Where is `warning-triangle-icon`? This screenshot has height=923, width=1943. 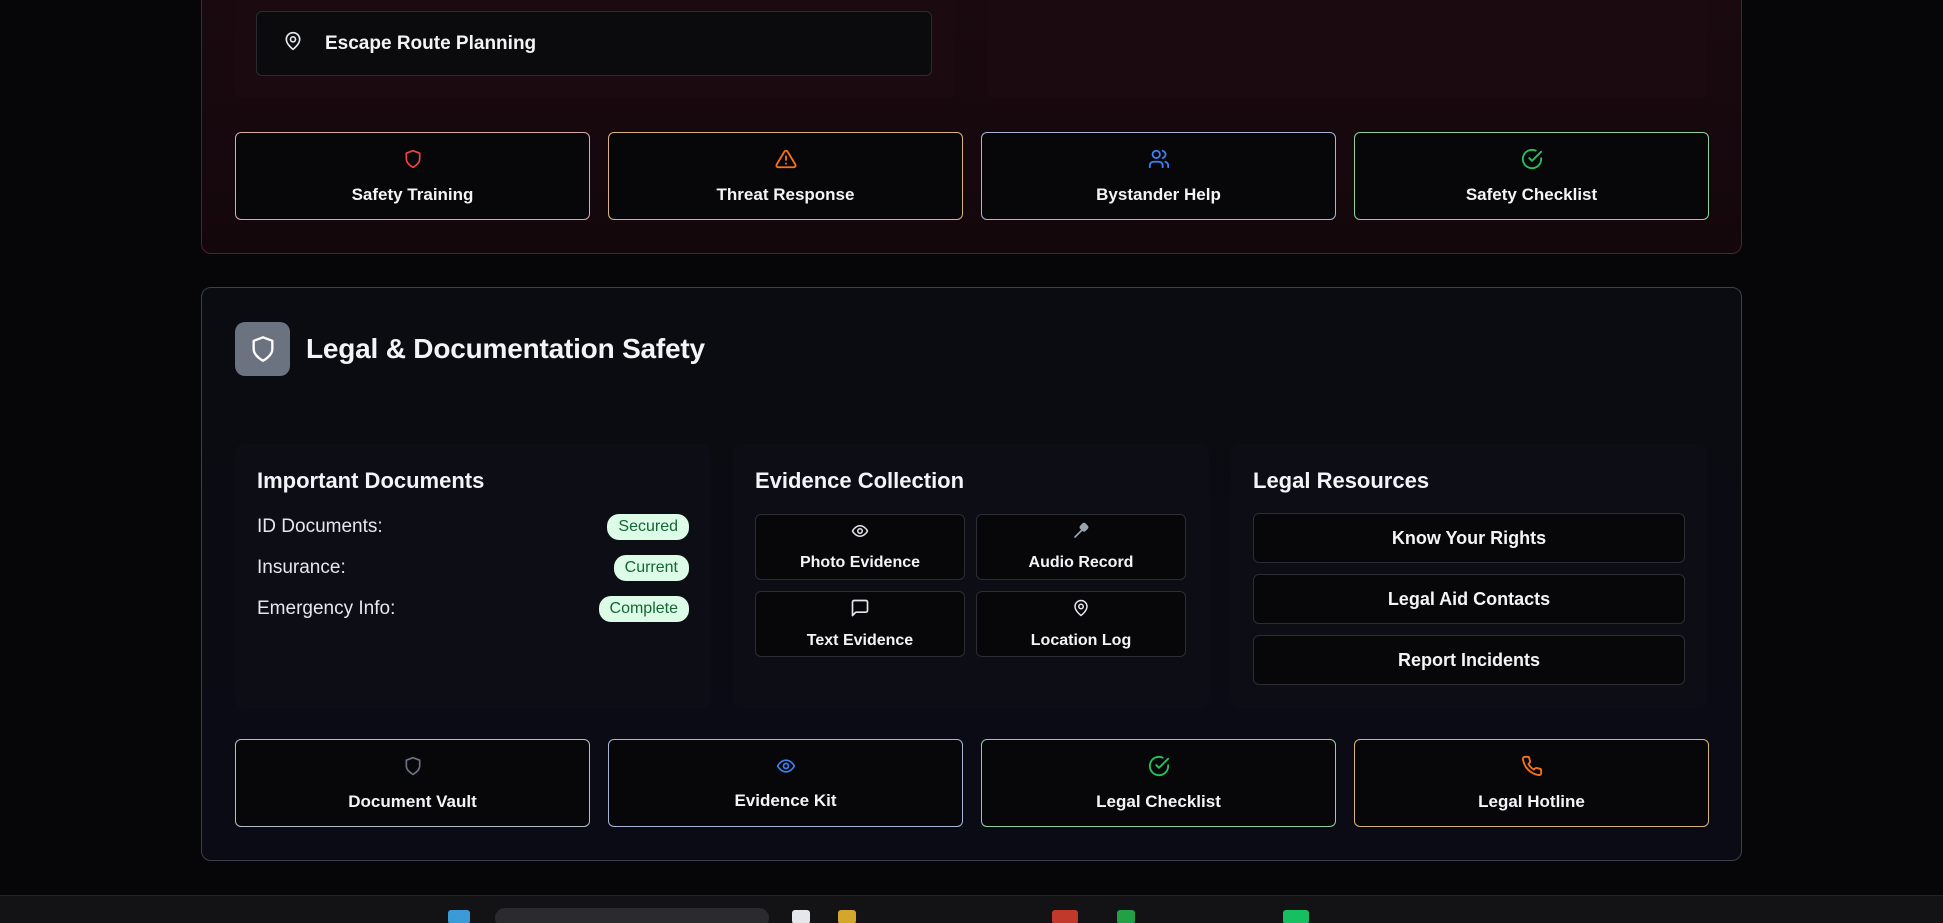 warning-triangle-icon is located at coordinates (786, 161).